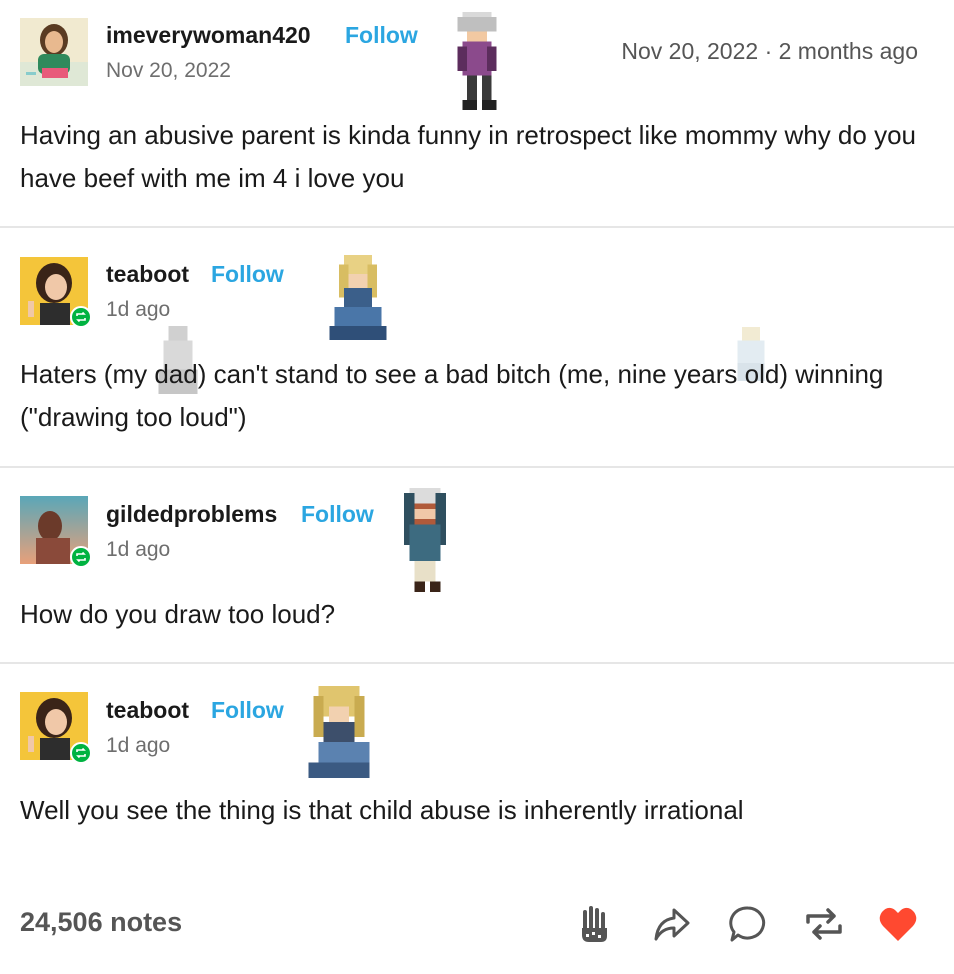 The width and height of the screenshot is (954, 974). What do you see at coordinates (337, 514) in the screenshot?
I see `follow-button-gildedproblems: Follow` at bounding box center [337, 514].